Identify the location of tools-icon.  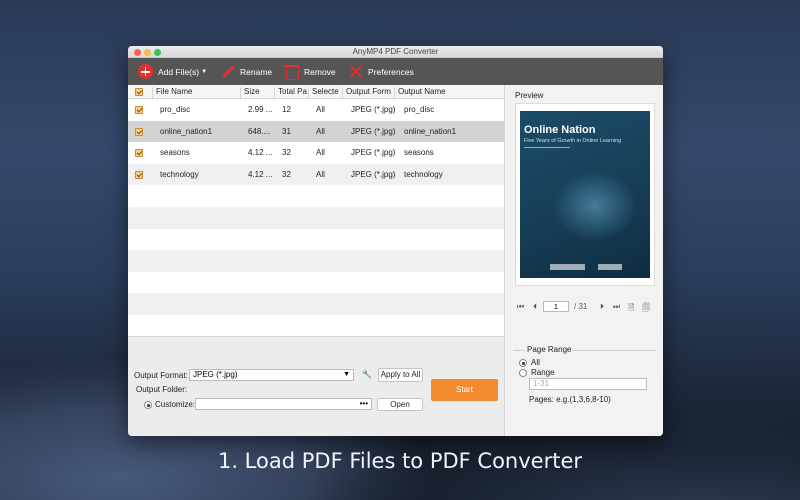
(355, 71).